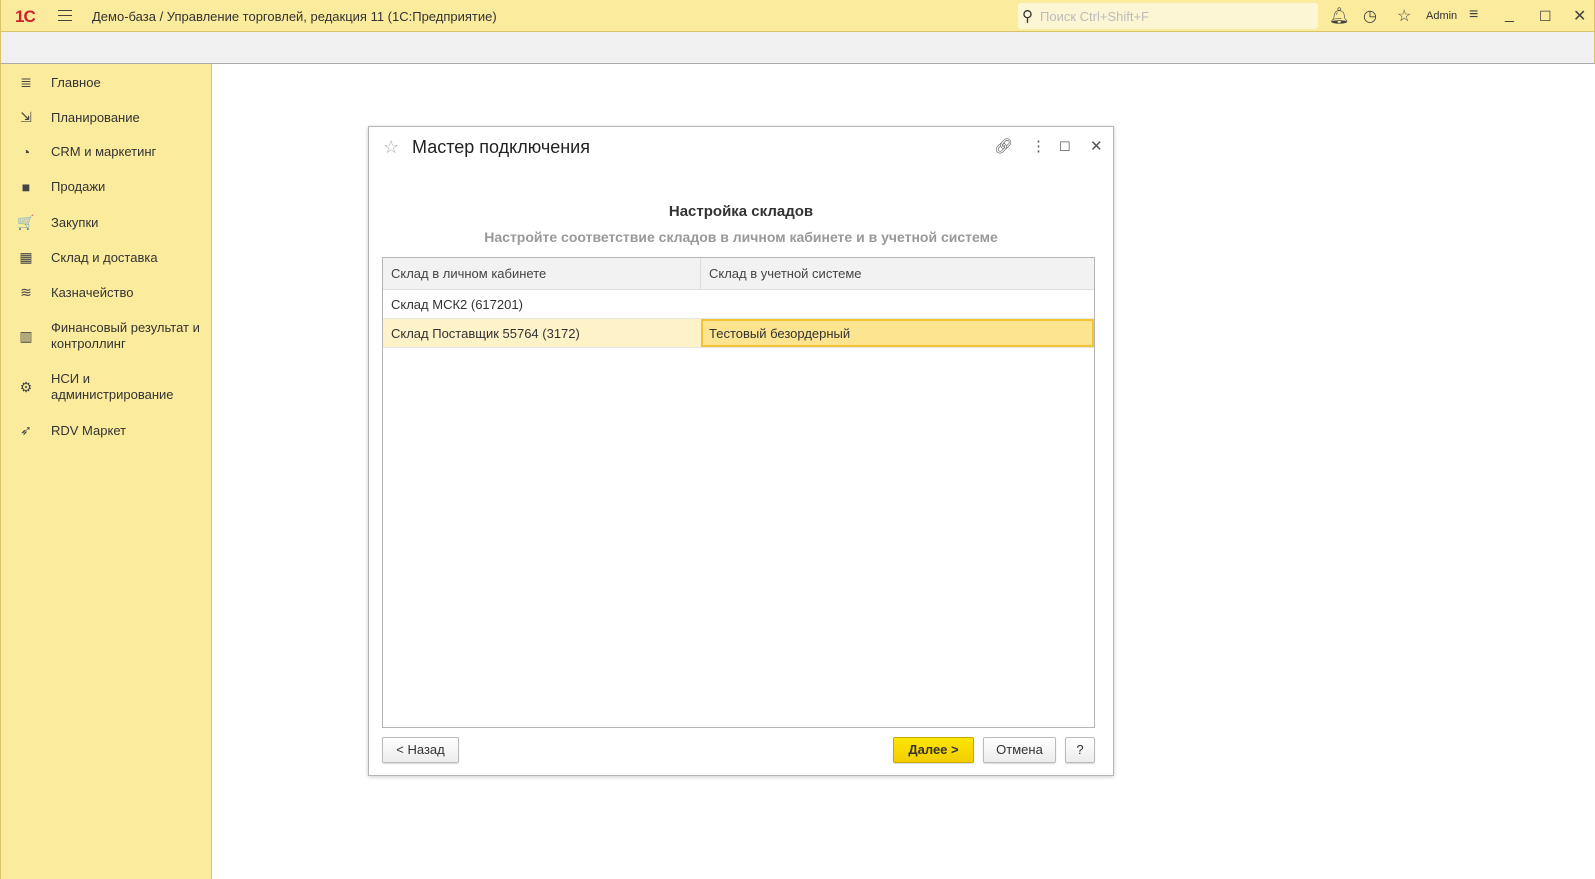 This screenshot has width=1595, height=879. Describe the element at coordinates (106, 292) in the screenshot. I see `sidebar-item-treasury: ≋ Казначейство` at that location.